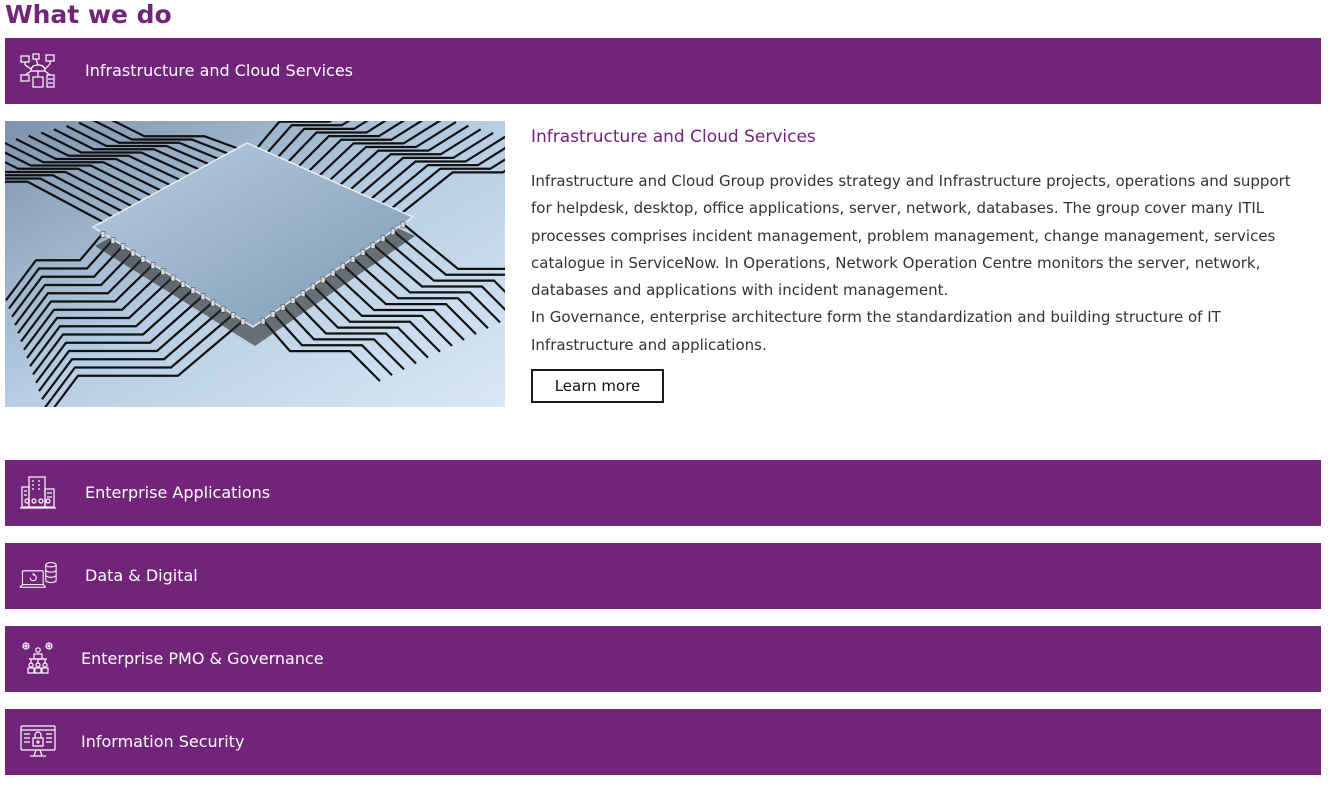 Image resolution: width=1328 pixels, height=789 pixels. What do you see at coordinates (163, 741) in the screenshot?
I see `accordion-label: Information Security` at bounding box center [163, 741].